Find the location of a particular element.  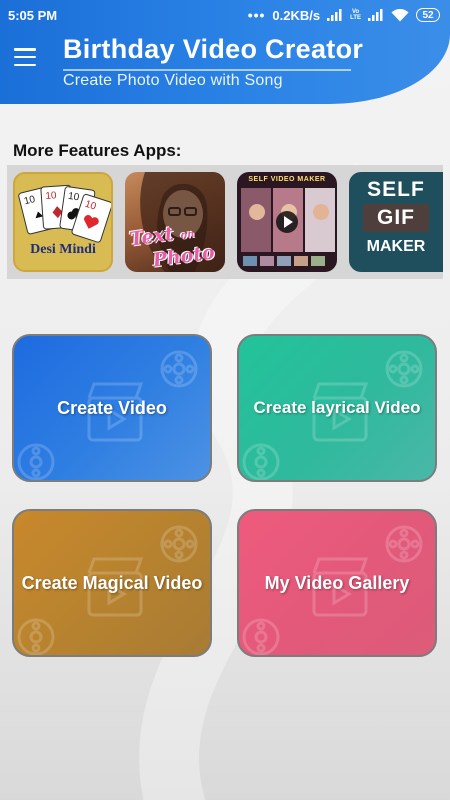

my-video-gallery-label: My Video Gallery is located at coordinates (337, 582).